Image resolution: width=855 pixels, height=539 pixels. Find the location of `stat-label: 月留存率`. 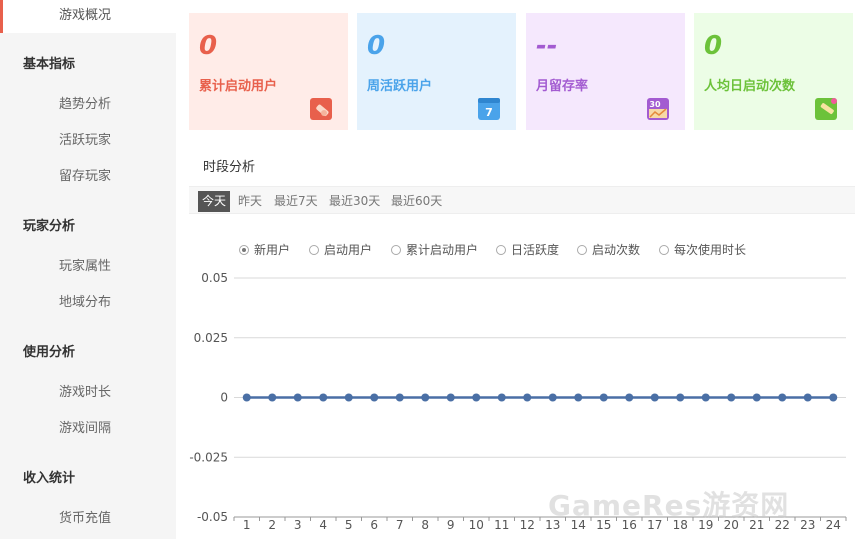

stat-label: 月留存率 is located at coordinates (562, 86).